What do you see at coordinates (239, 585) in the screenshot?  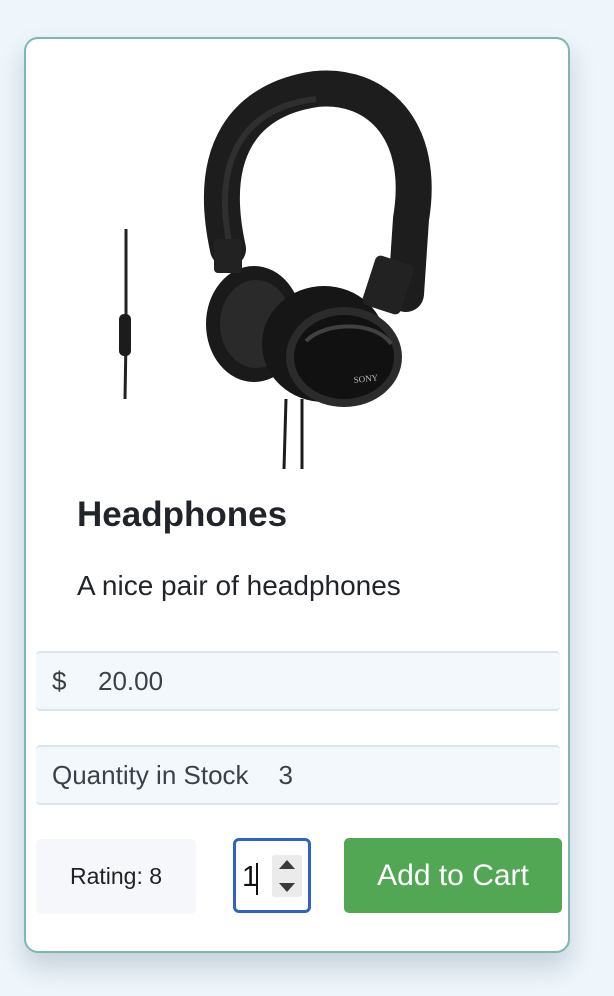 I see `product-description: A nice pair of headphones` at bounding box center [239, 585].